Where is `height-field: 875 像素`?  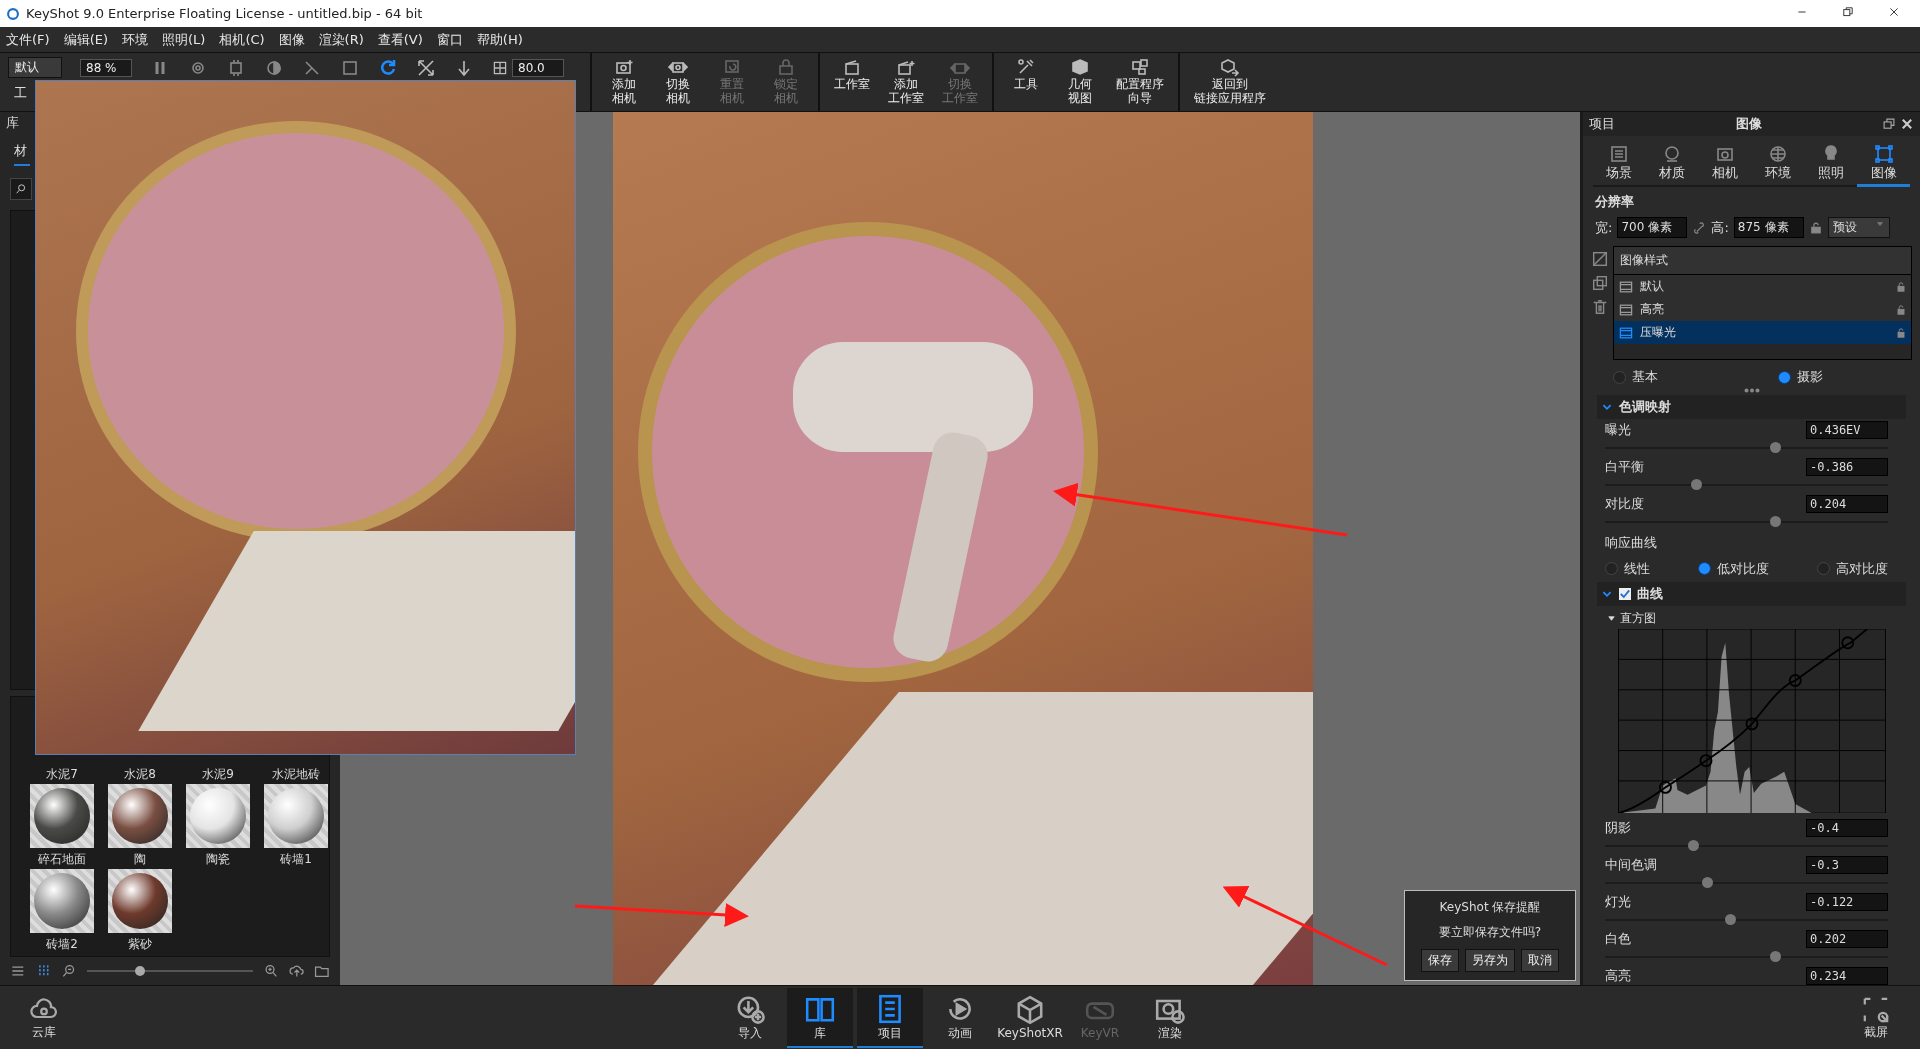 height-field: 875 像素 is located at coordinates (1768, 228).